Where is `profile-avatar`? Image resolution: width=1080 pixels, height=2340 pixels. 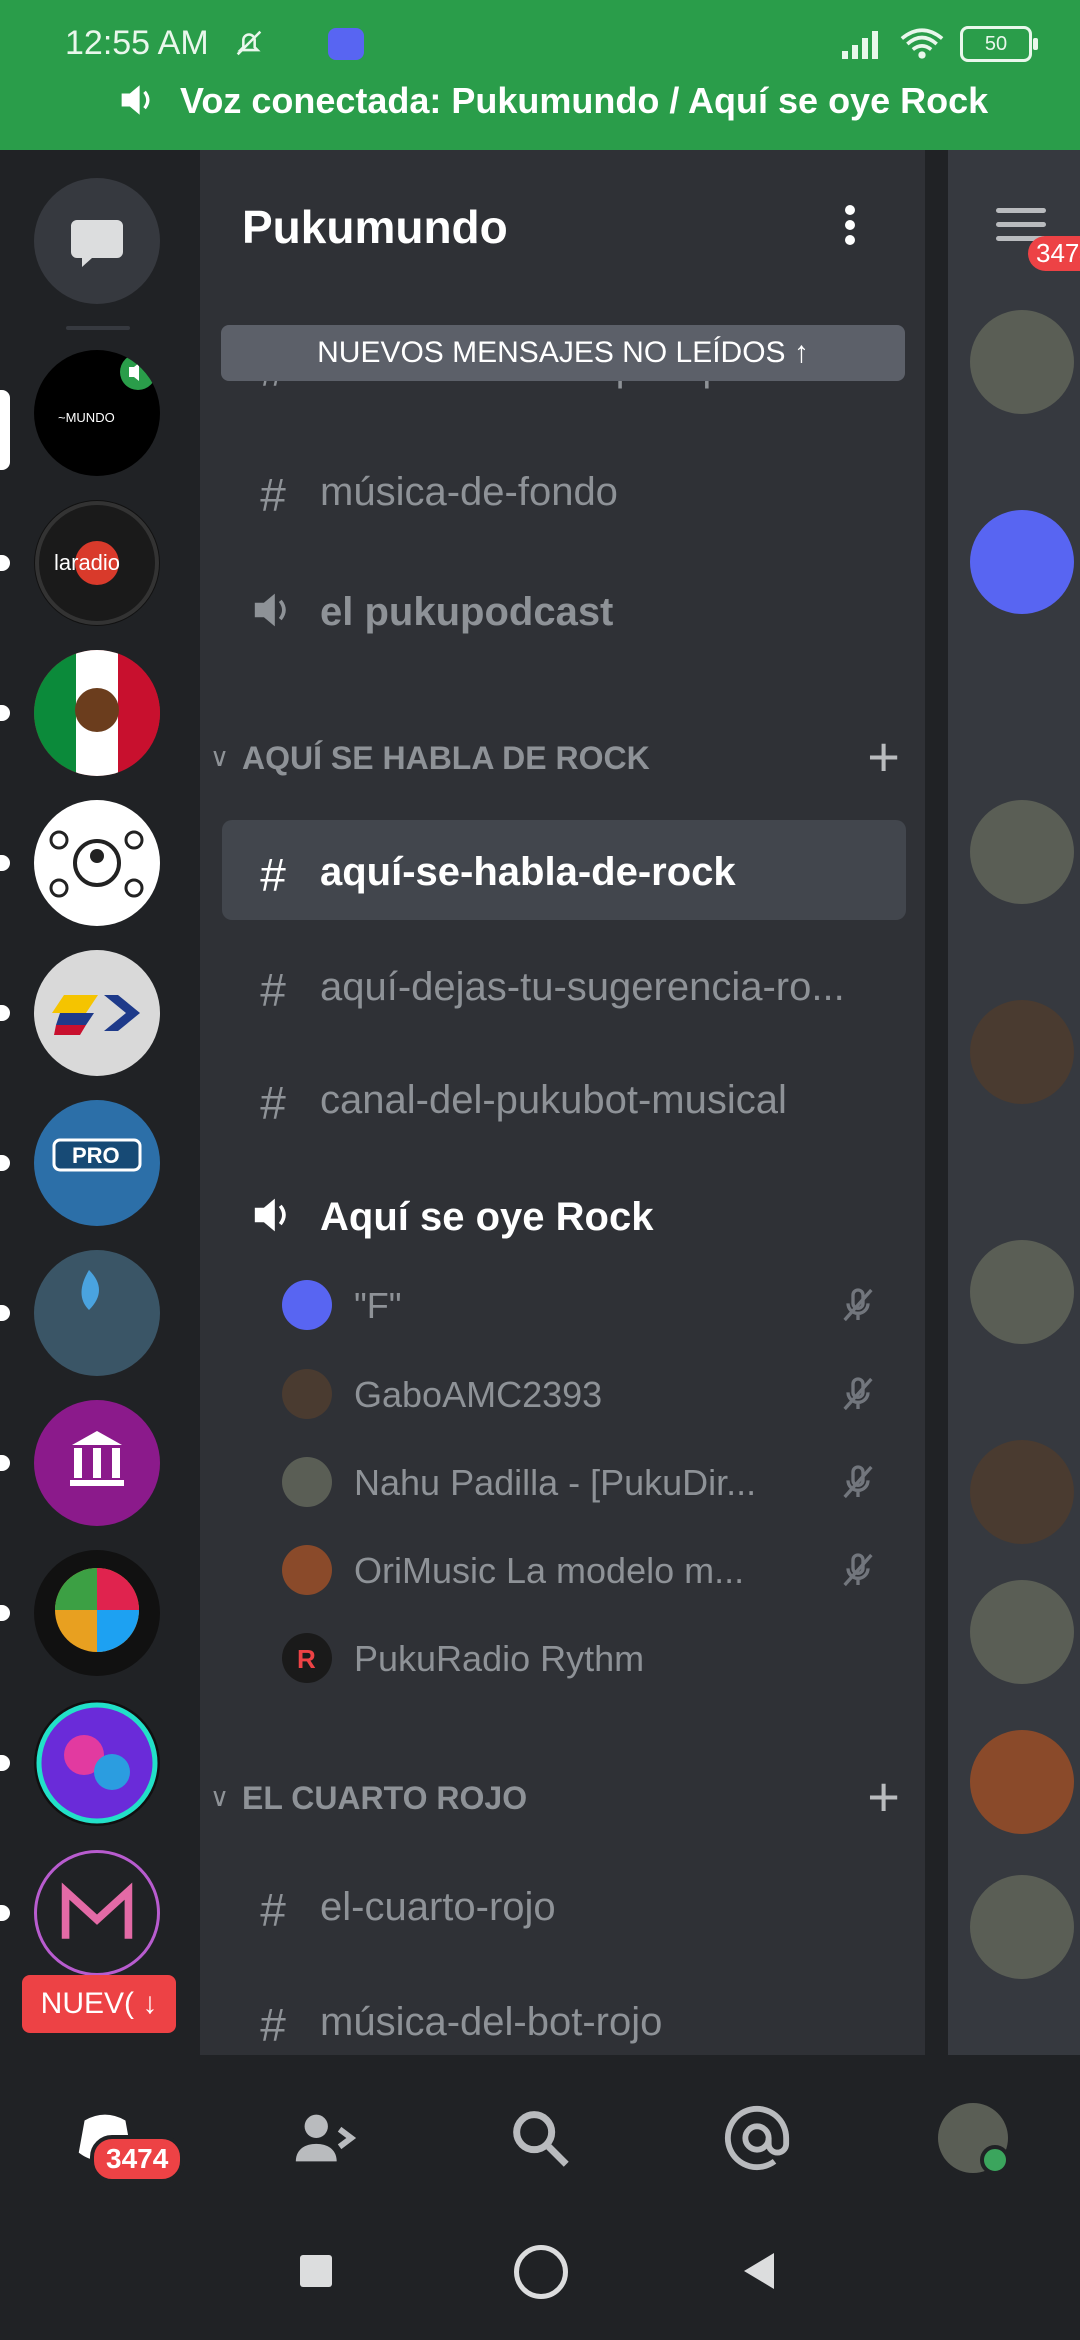 profile-avatar is located at coordinates (974, 2139).